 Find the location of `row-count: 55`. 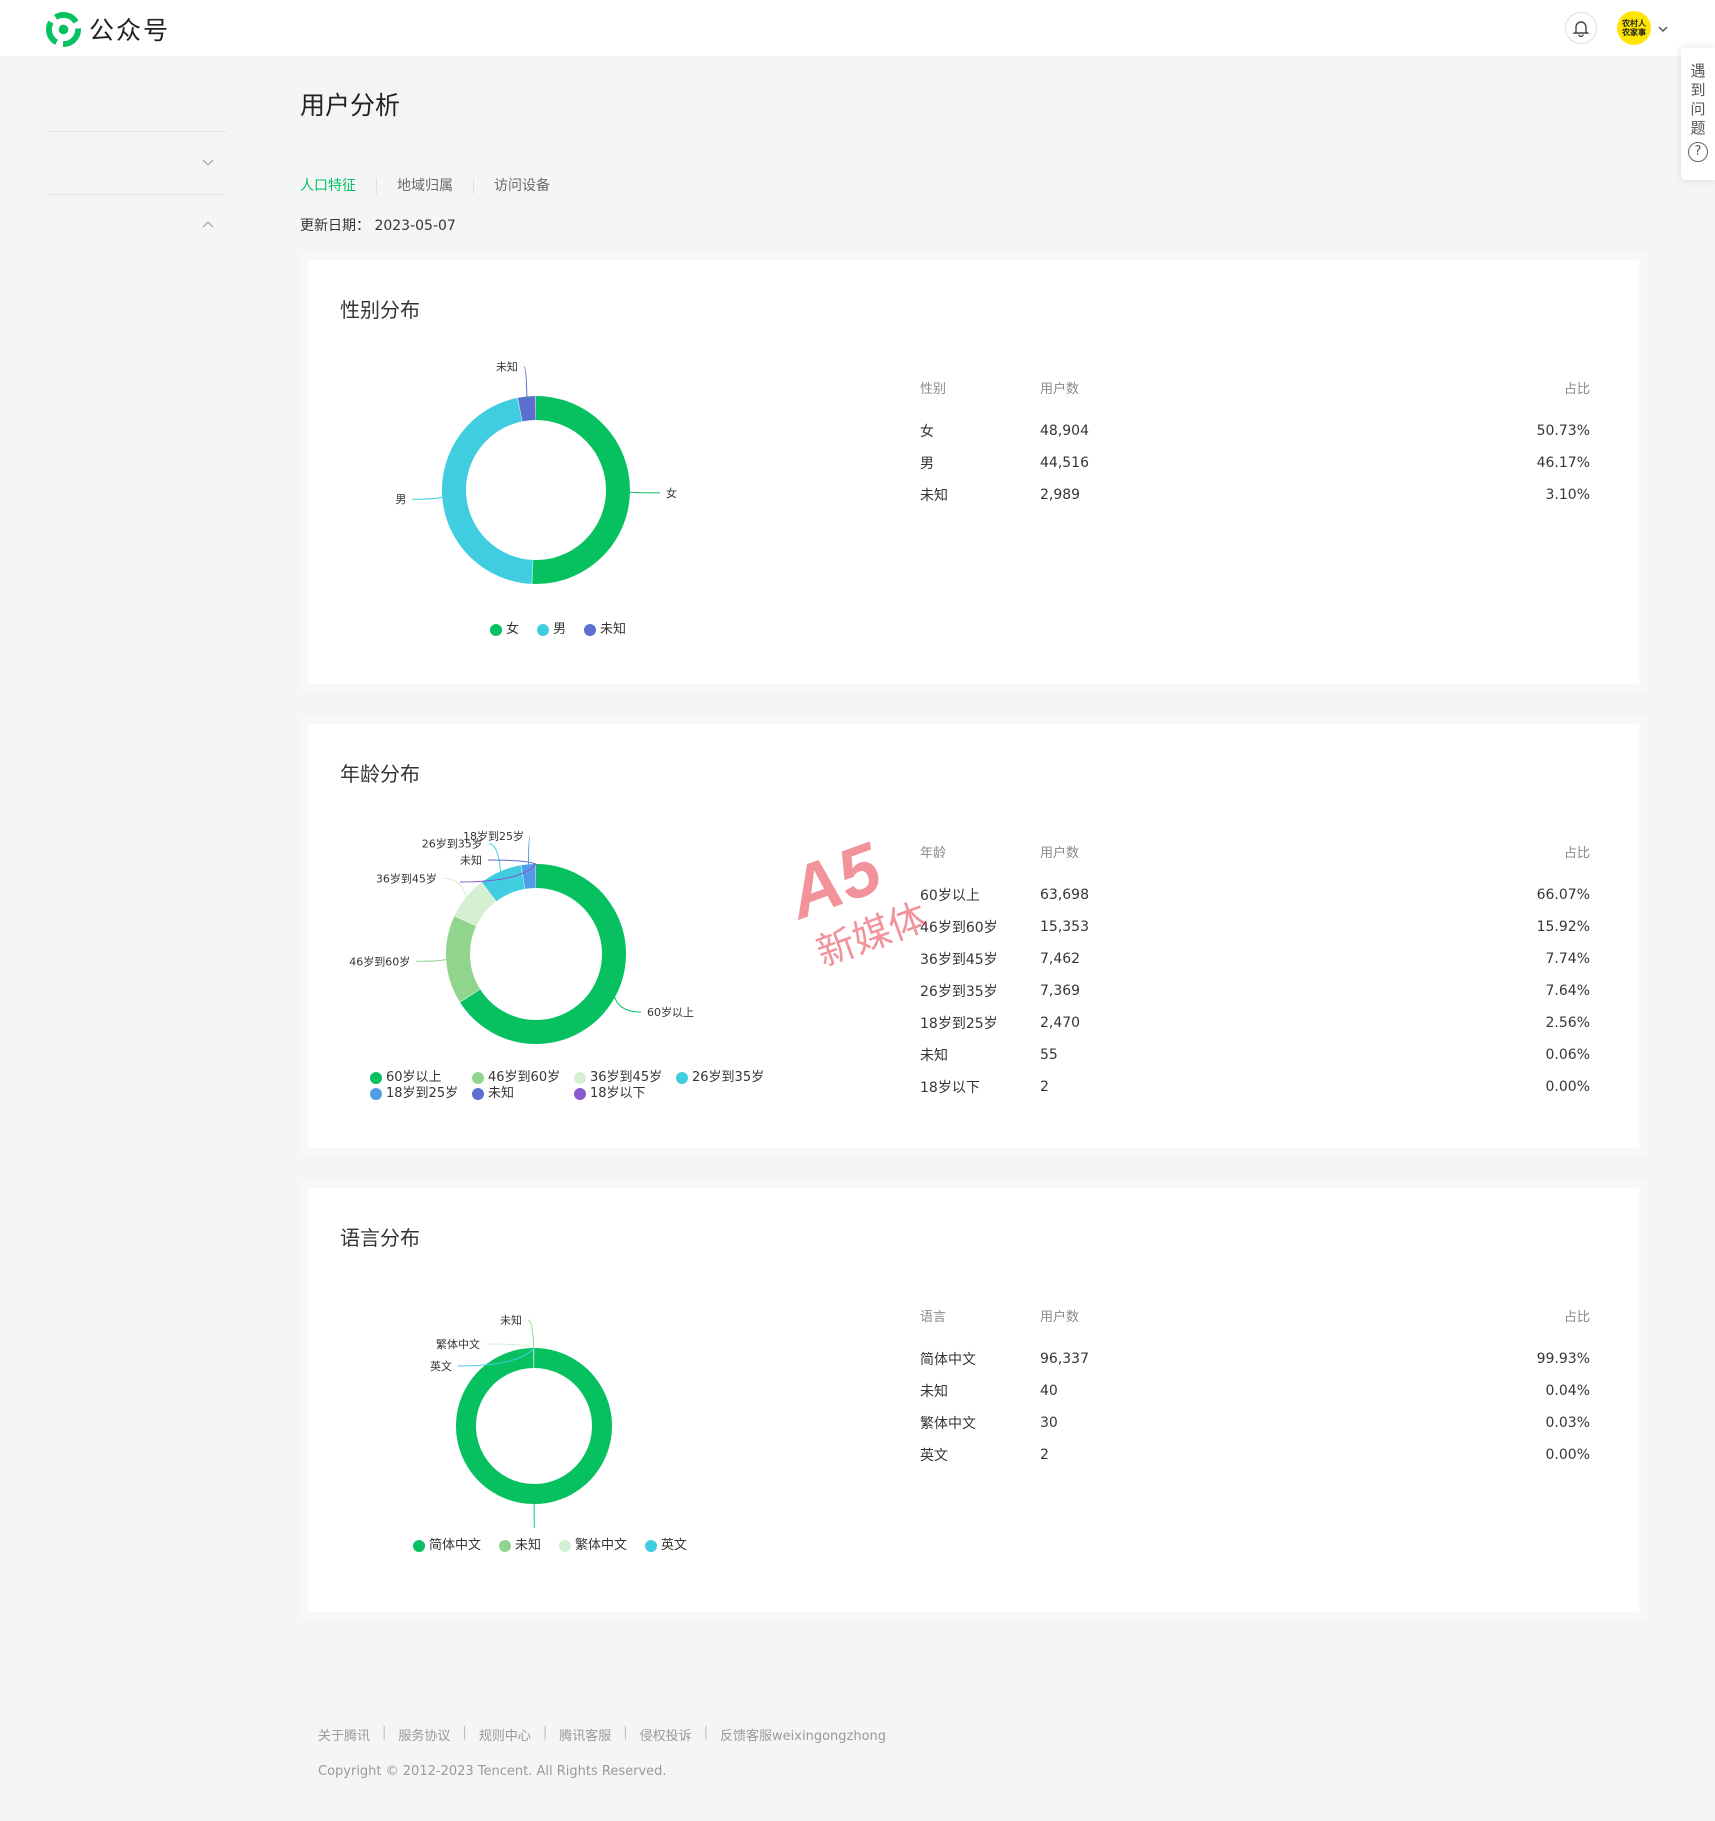

row-count: 55 is located at coordinates (1049, 1055).